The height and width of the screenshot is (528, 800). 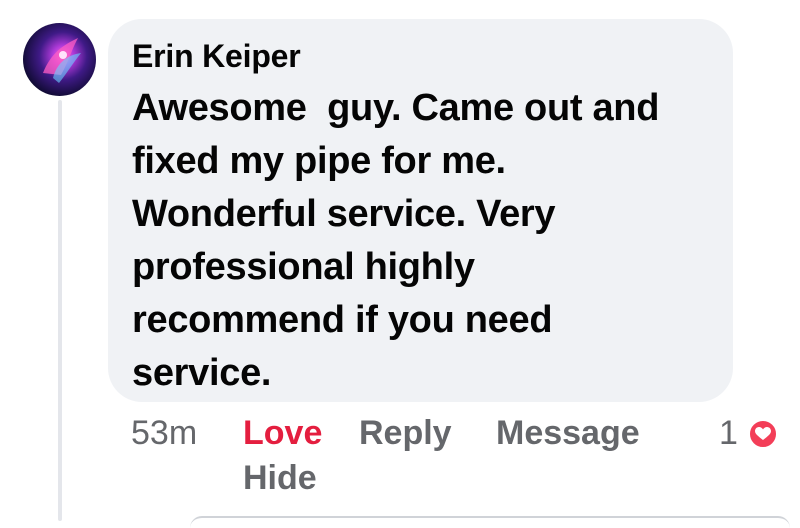 What do you see at coordinates (568, 433) in the screenshot?
I see `message-button: Message` at bounding box center [568, 433].